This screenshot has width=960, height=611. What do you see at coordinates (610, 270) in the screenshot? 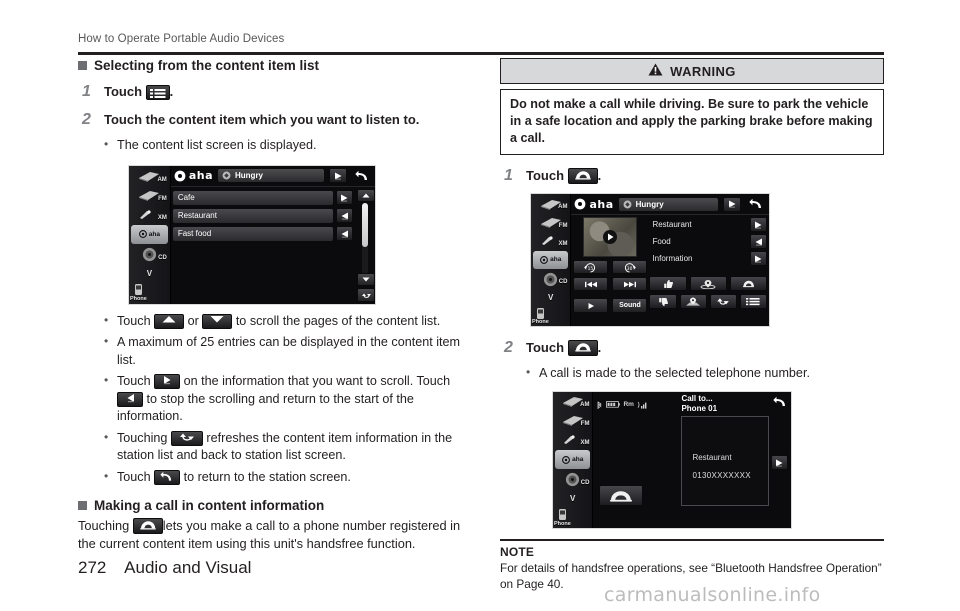
I see `media-controls: 15 30 Sound` at bounding box center [610, 270].